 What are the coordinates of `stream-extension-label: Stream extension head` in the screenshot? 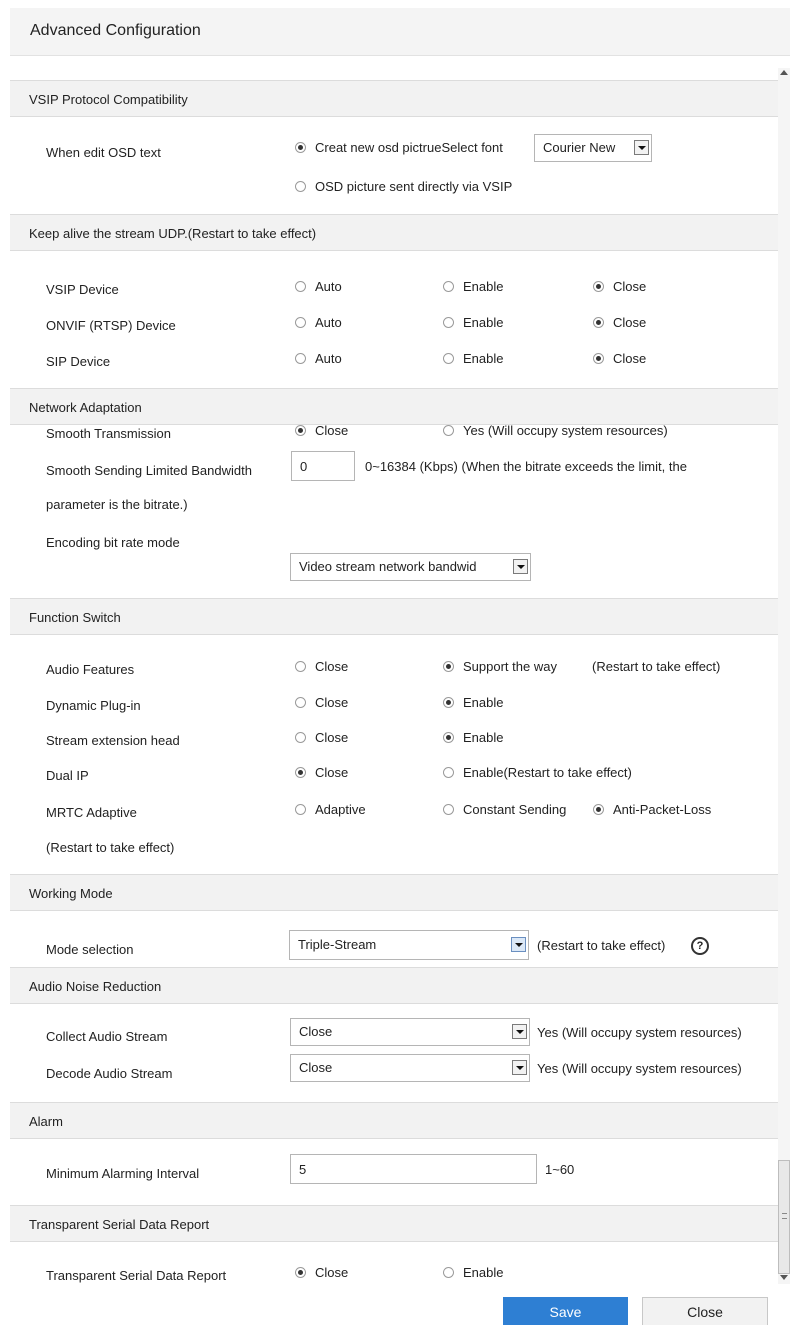 It's located at (113, 740).